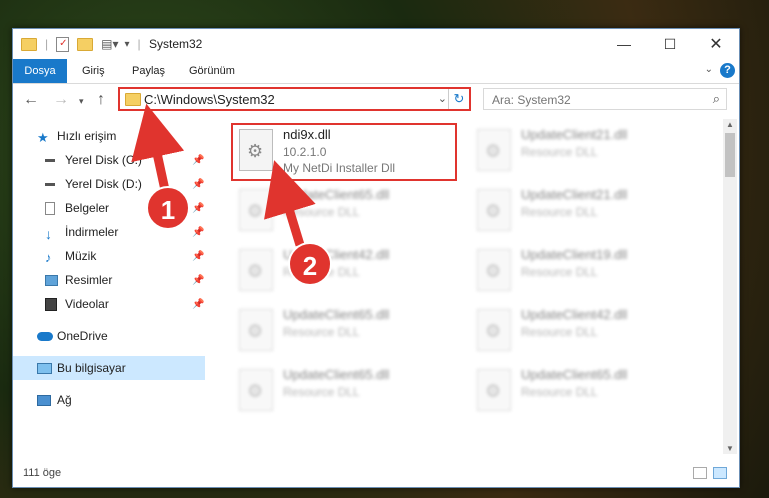 Image resolution: width=769 pixels, height=498 pixels. What do you see at coordinates (290, 203) in the screenshot?
I see `arrow-to-file` at bounding box center [290, 203].